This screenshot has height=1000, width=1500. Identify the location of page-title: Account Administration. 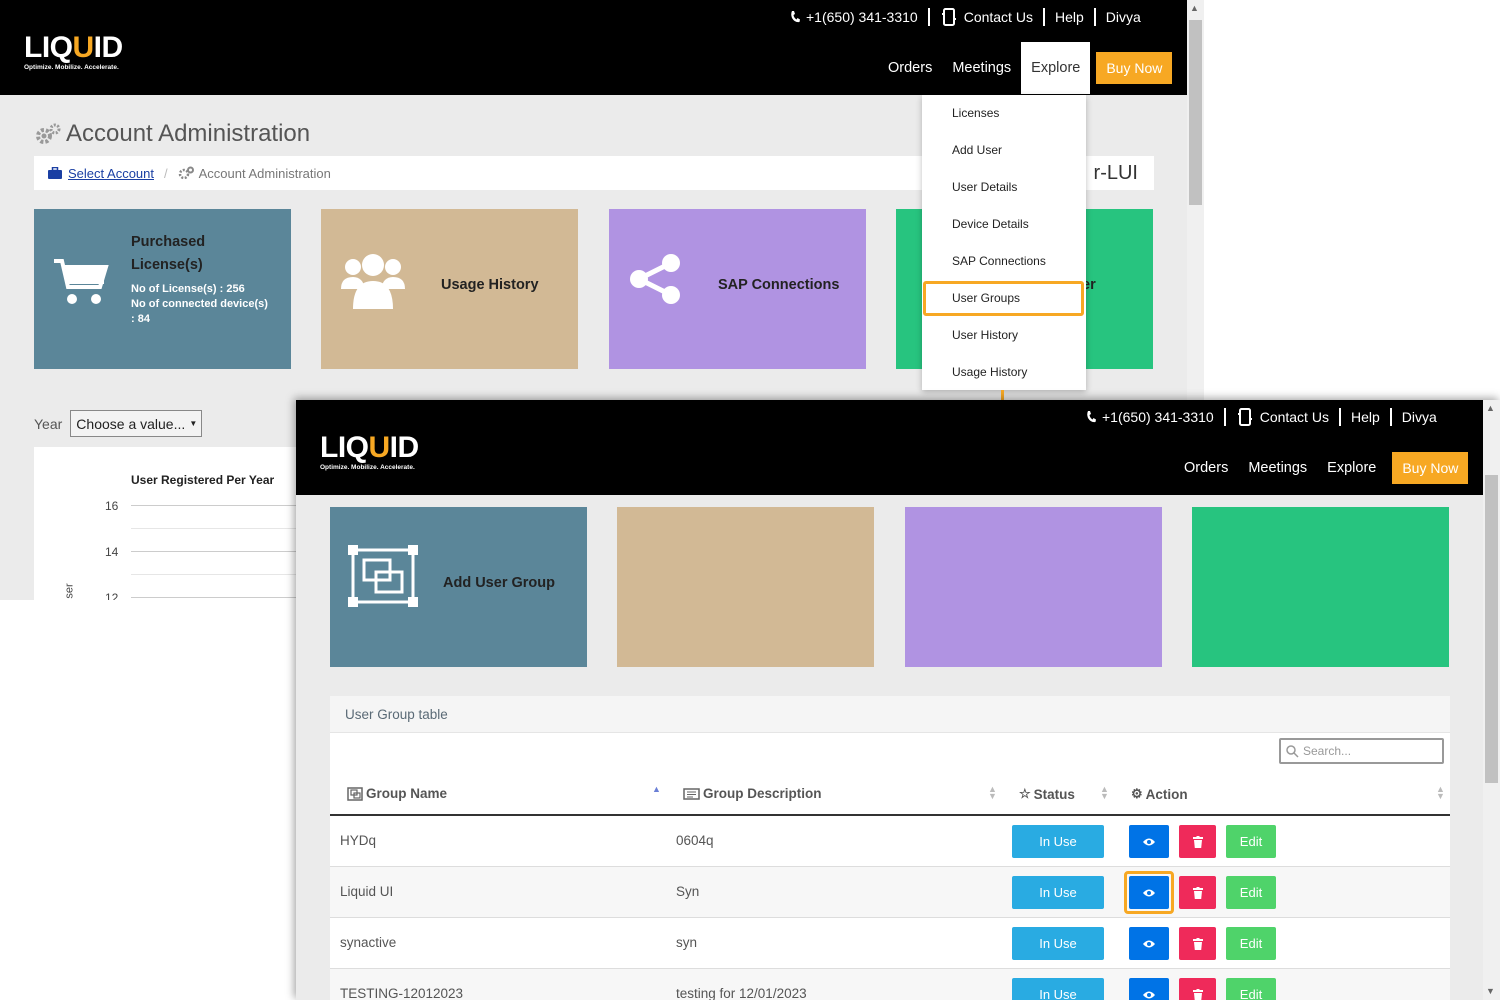
(172, 134).